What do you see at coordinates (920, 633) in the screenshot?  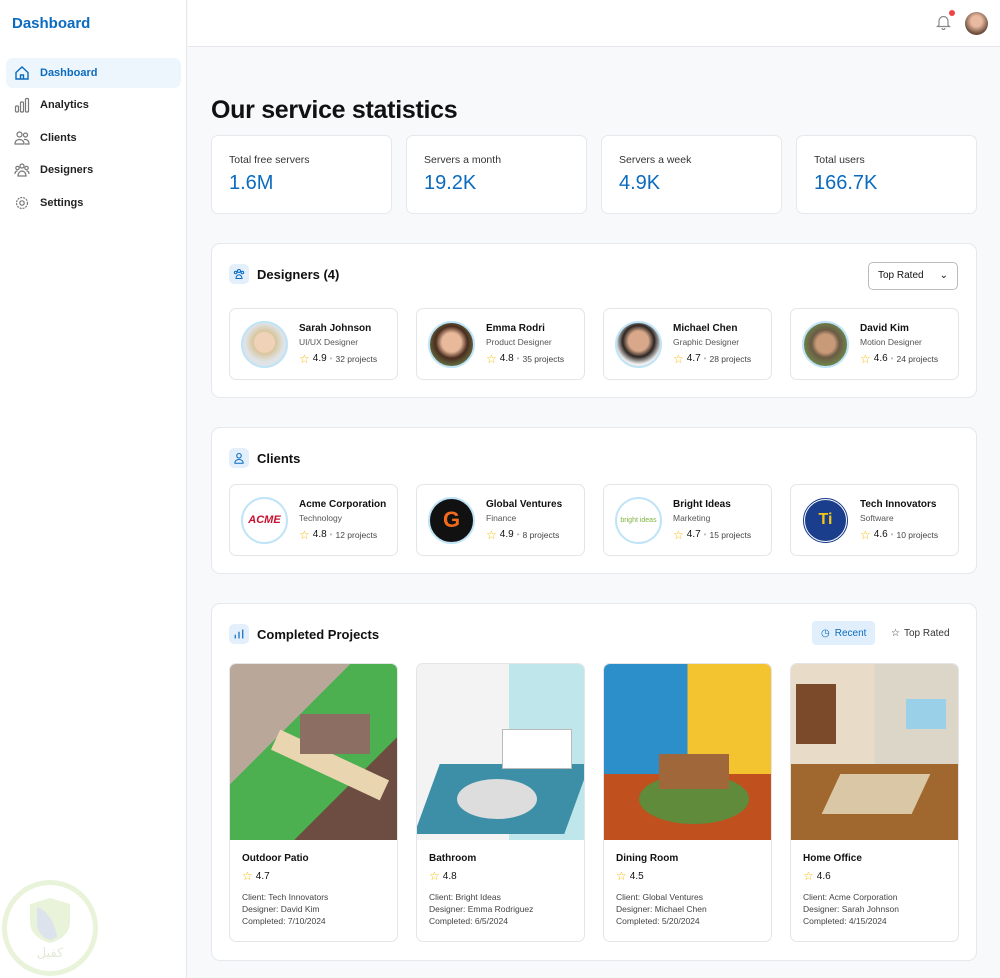 I see `tab-top-rated: ☆ Top Rated` at bounding box center [920, 633].